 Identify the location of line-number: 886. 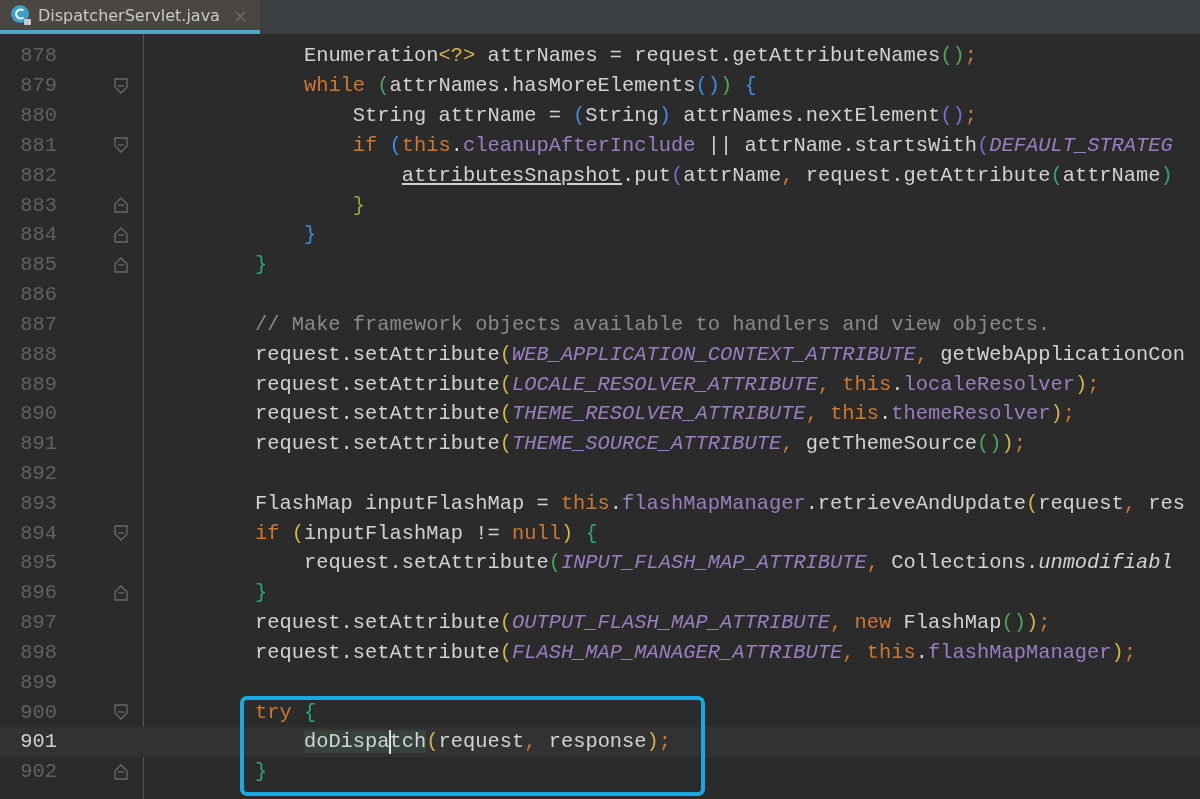
(38, 295).